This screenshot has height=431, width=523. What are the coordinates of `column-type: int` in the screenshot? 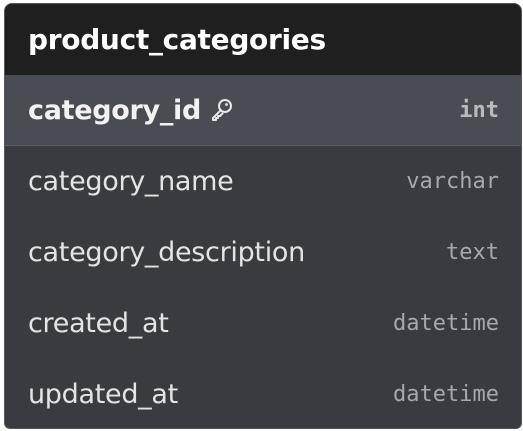 It's located at (479, 110).